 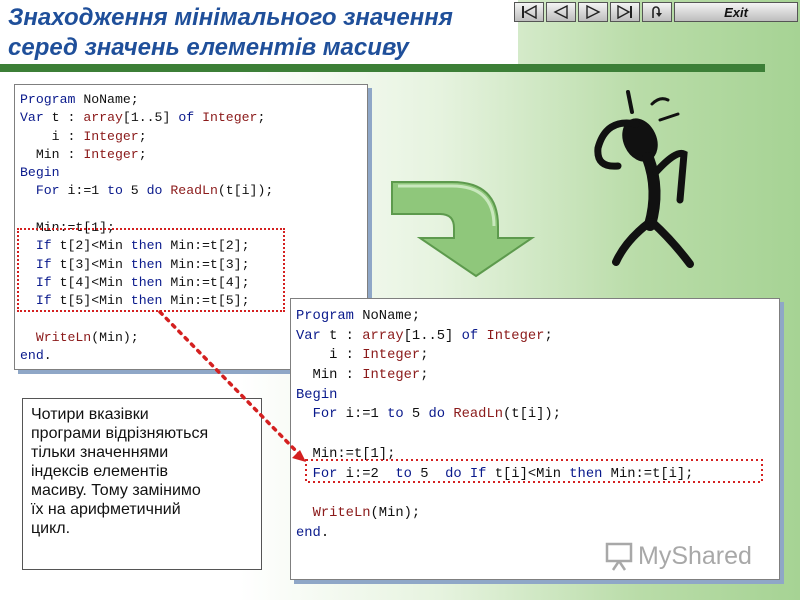 I want to click on next-icon, so click(x=593, y=12).